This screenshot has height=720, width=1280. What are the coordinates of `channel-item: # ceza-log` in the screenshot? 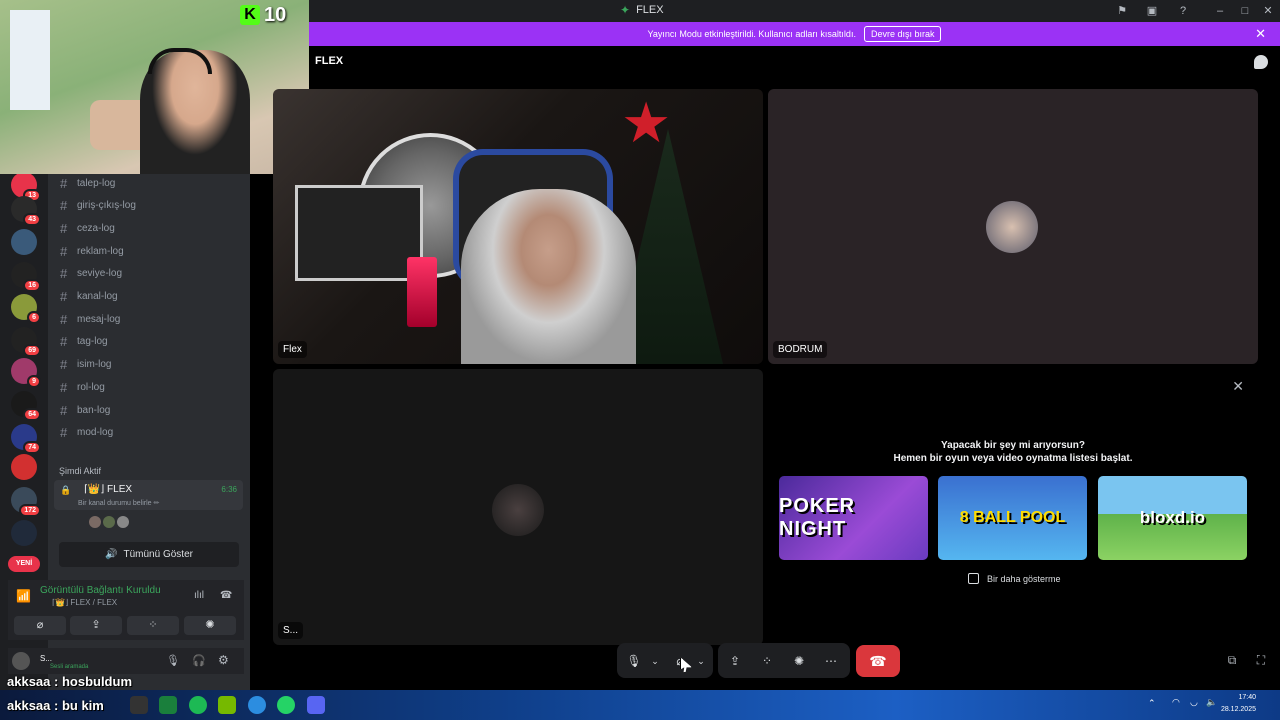 It's located at (87, 228).